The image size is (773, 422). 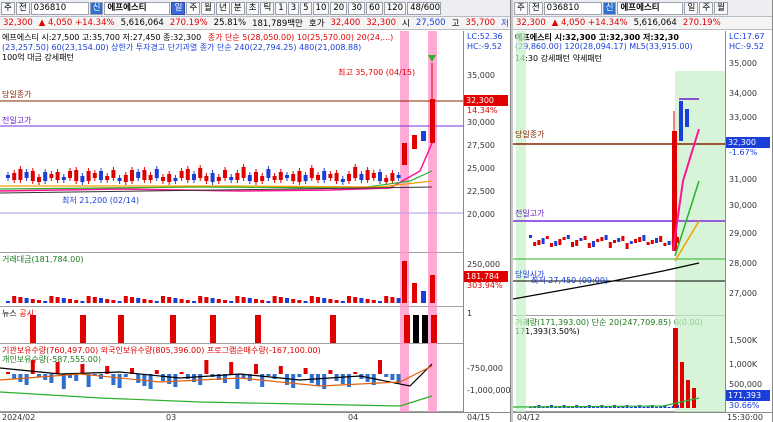 What do you see at coordinates (530, 134) in the screenshot?
I see `prev-close-label: 당일종가` at bounding box center [530, 134].